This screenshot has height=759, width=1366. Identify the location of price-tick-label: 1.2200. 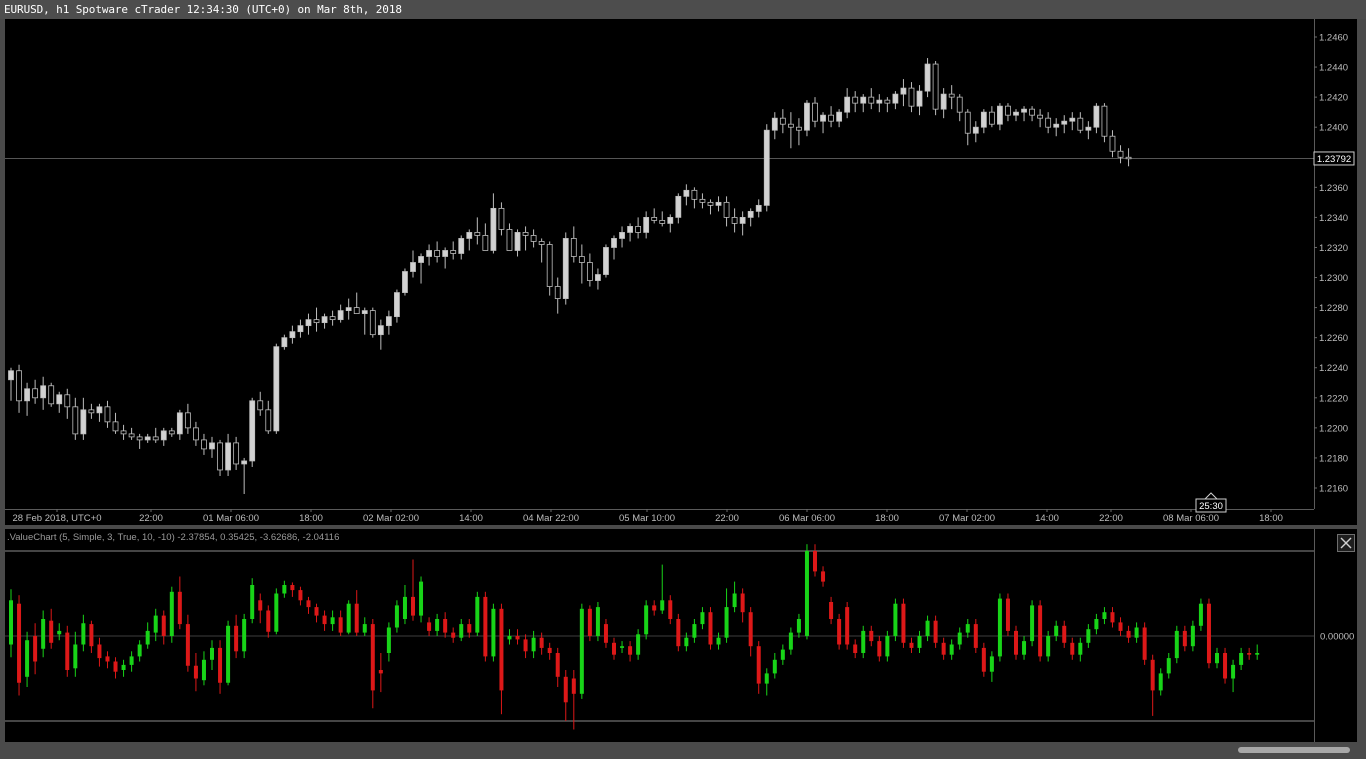
(1333, 428).